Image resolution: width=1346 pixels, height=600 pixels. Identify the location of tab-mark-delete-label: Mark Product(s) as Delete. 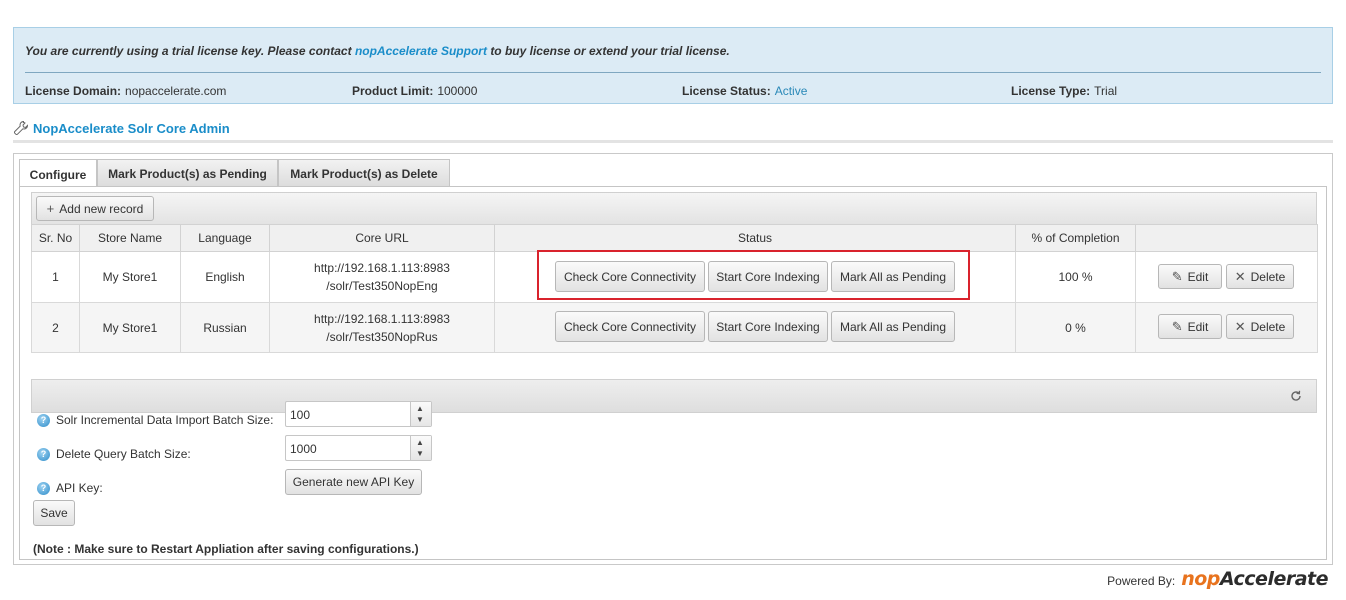
(364, 173).